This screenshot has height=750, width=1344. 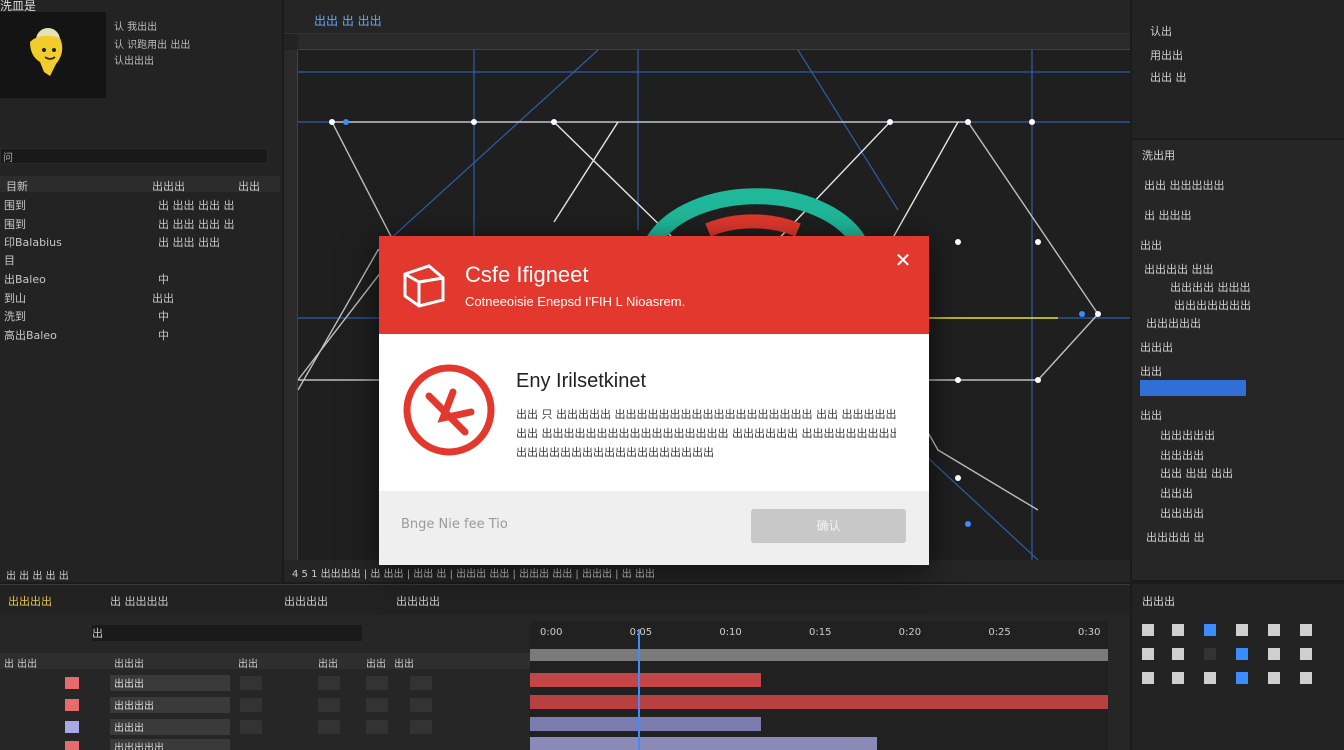 What do you see at coordinates (33, 242) in the screenshot?
I see `item-name: 印Balabius` at bounding box center [33, 242].